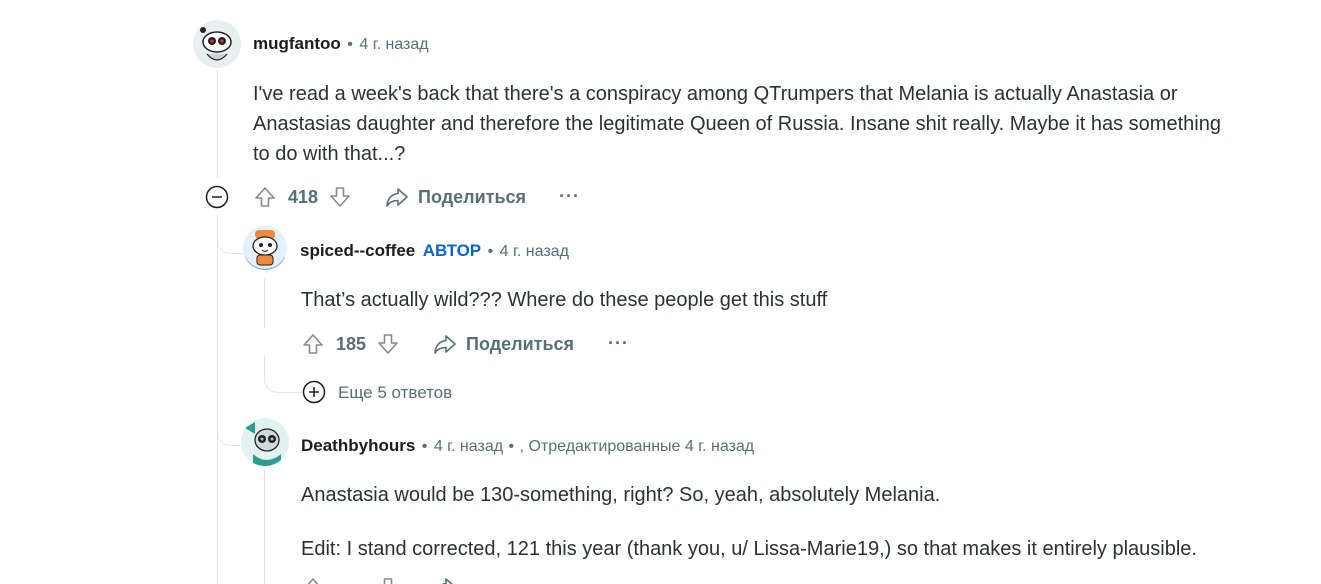 The height and width of the screenshot is (584, 1321). I want to click on username: spiced--coffee, so click(357, 250).